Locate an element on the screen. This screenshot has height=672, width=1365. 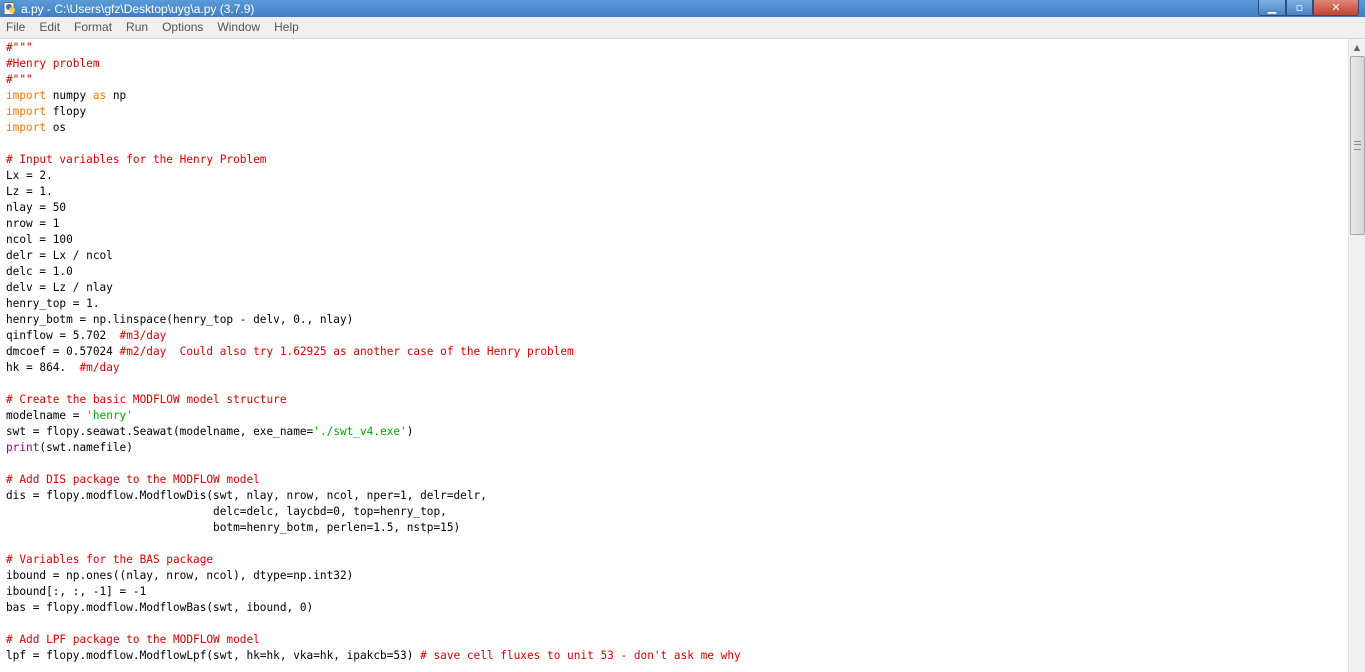
code-line: print(swt.namefile) is located at coordinates (677, 448).